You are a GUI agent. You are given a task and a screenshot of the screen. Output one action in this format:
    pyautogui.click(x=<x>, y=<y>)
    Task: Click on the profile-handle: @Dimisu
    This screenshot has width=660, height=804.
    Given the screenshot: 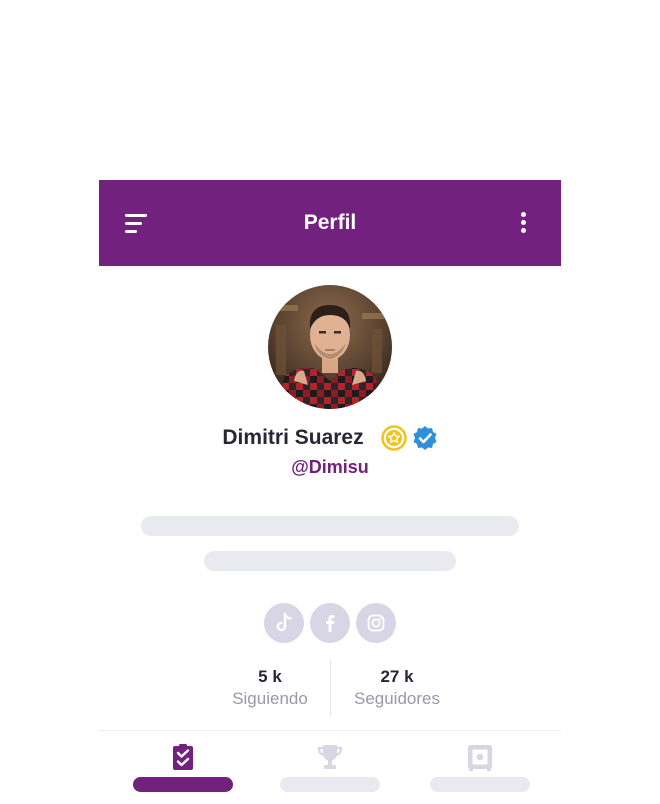 What is the action you would take?
    pyautogui.click(x=330, y=467)
    